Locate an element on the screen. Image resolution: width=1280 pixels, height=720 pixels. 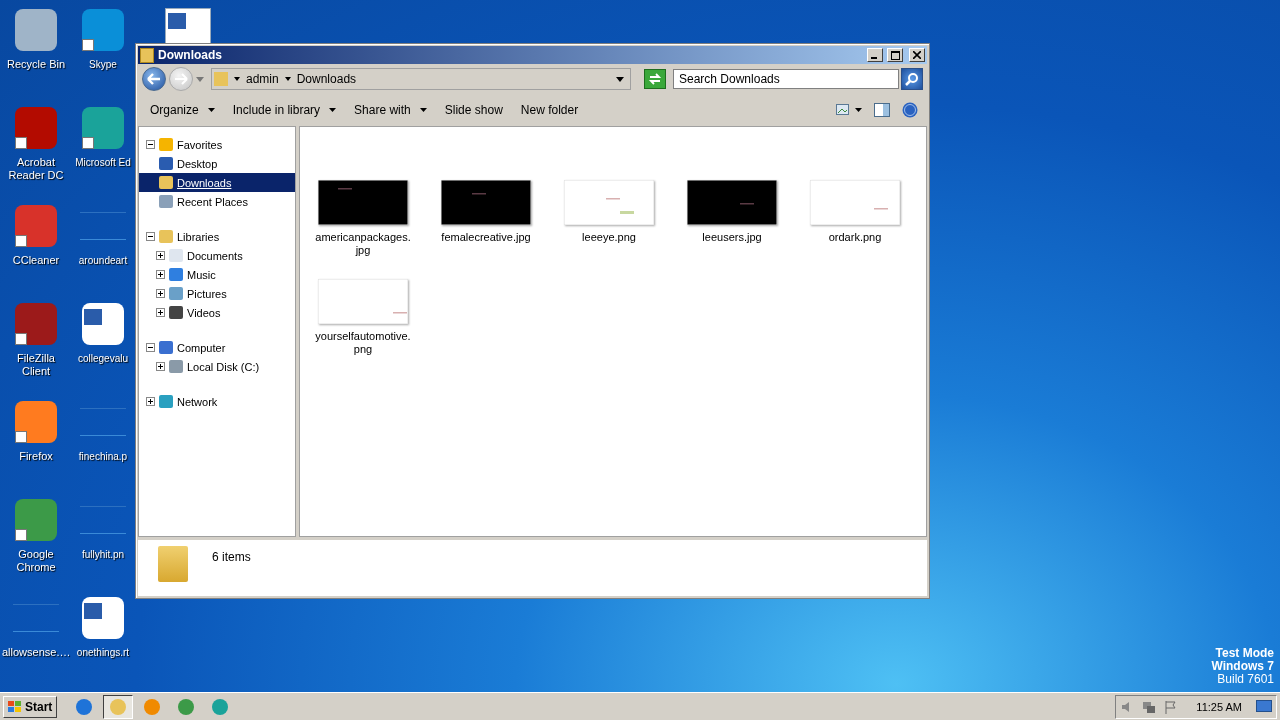
refresh-icon is located at coordinates (655, 79).